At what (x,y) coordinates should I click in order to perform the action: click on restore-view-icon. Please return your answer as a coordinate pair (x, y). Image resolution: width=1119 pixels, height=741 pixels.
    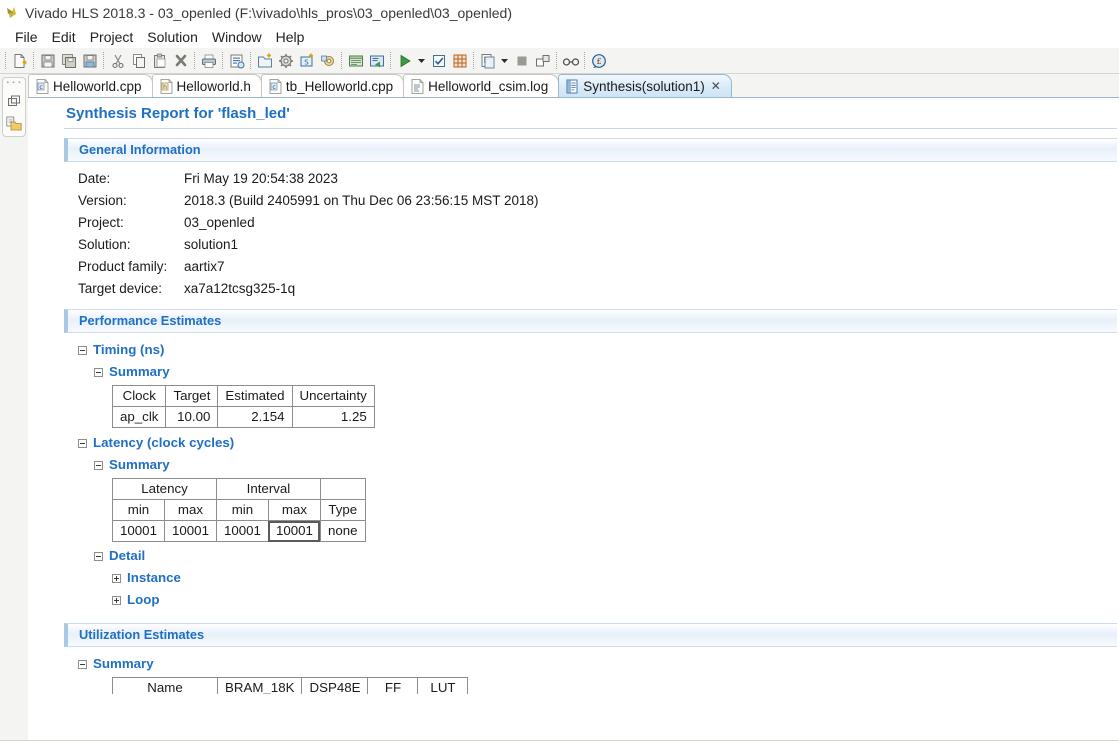
    Looking at the image, I should click on (14, 101).